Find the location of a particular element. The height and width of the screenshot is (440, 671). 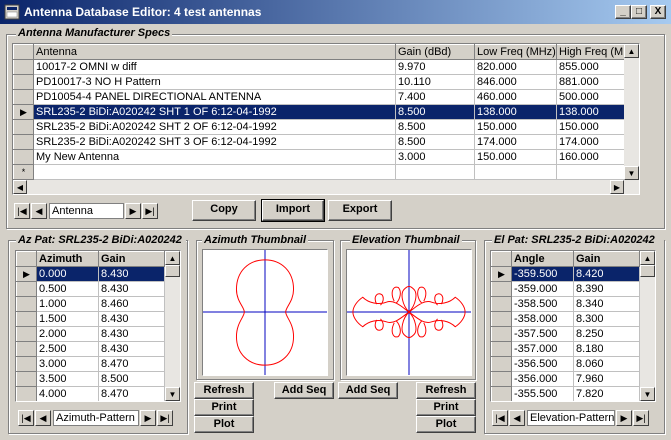

el-last-button: ▶| is located at coordinates (641, 418).